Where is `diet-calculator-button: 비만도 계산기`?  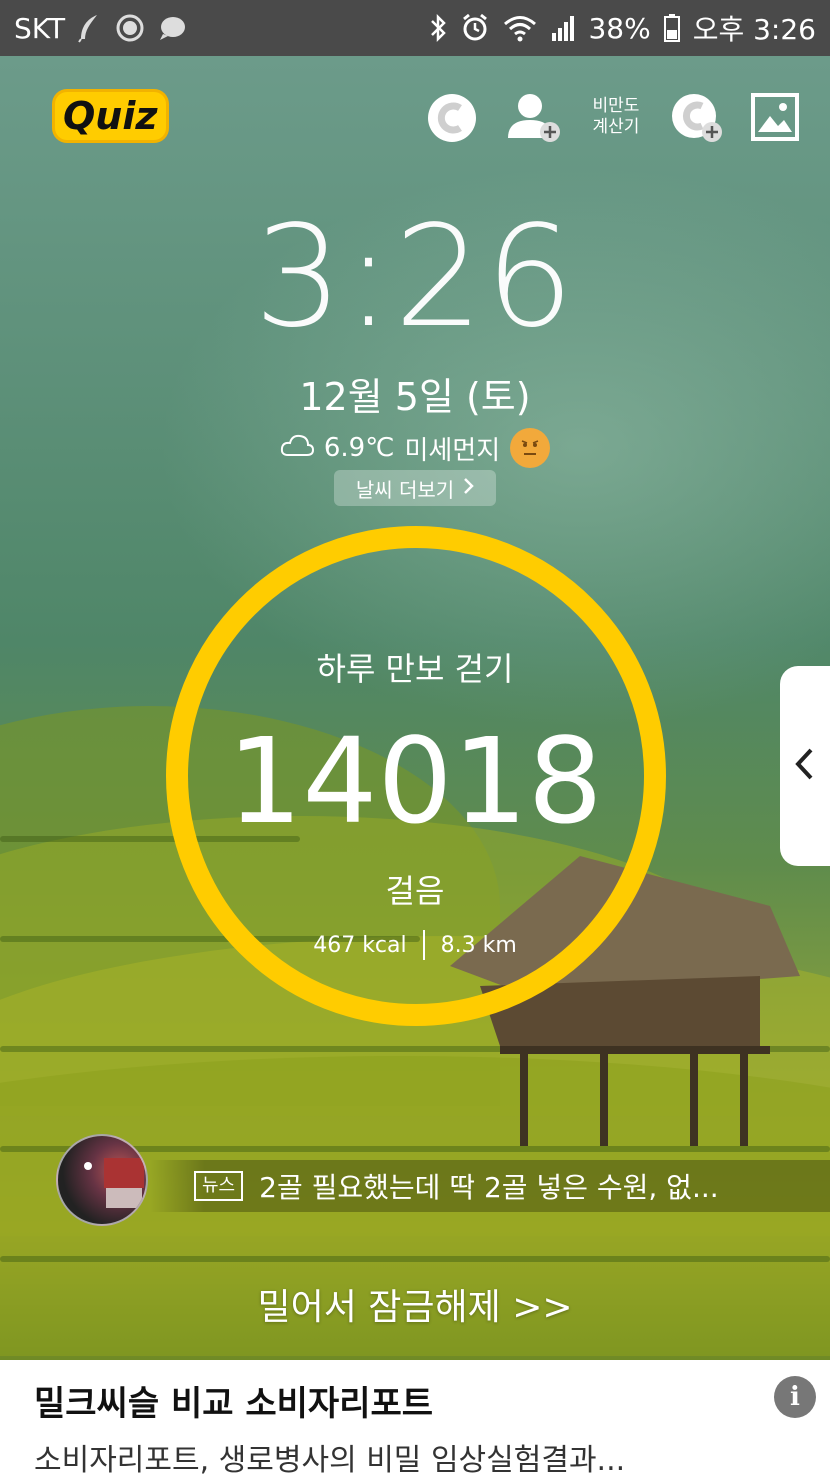
diet-calculator-button: 비만도 계산기 is located at coordinates (616, 117).